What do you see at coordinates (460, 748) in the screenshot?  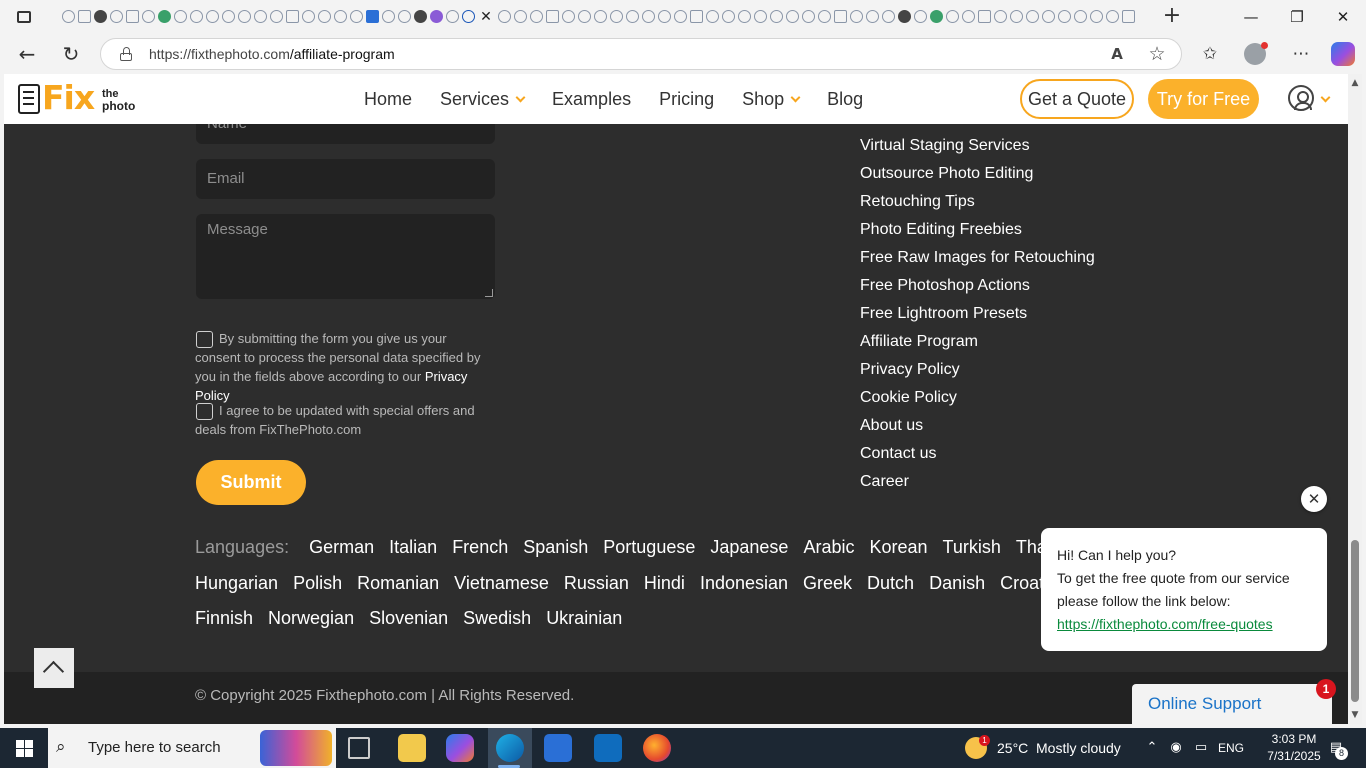 I see `copilot-app-icon` at bounding box center [460, 748].